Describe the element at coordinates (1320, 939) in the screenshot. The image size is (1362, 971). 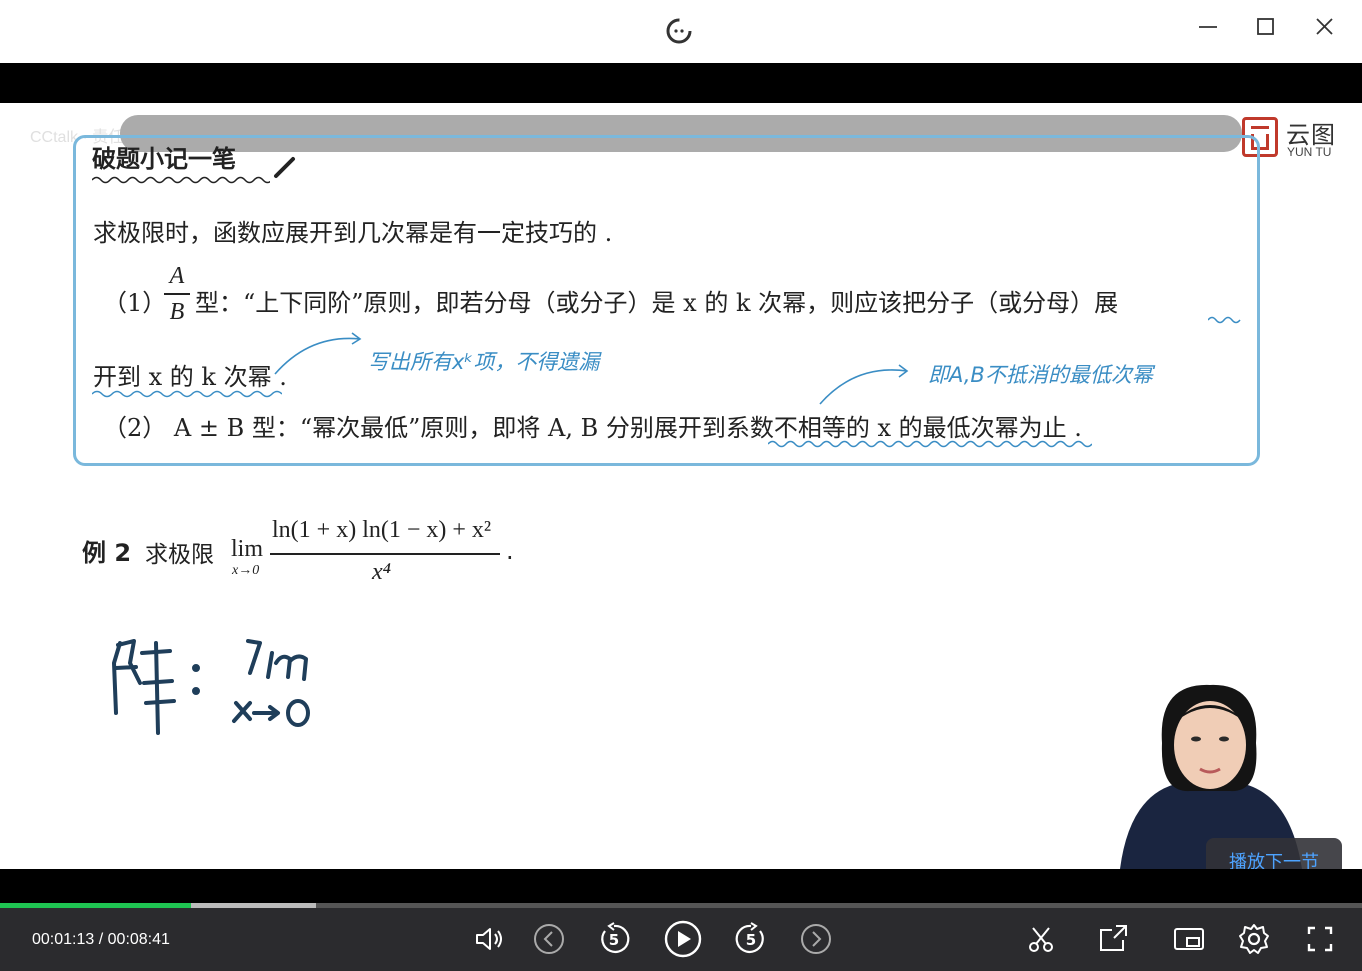
I see `fullscreen-icon` at that location.